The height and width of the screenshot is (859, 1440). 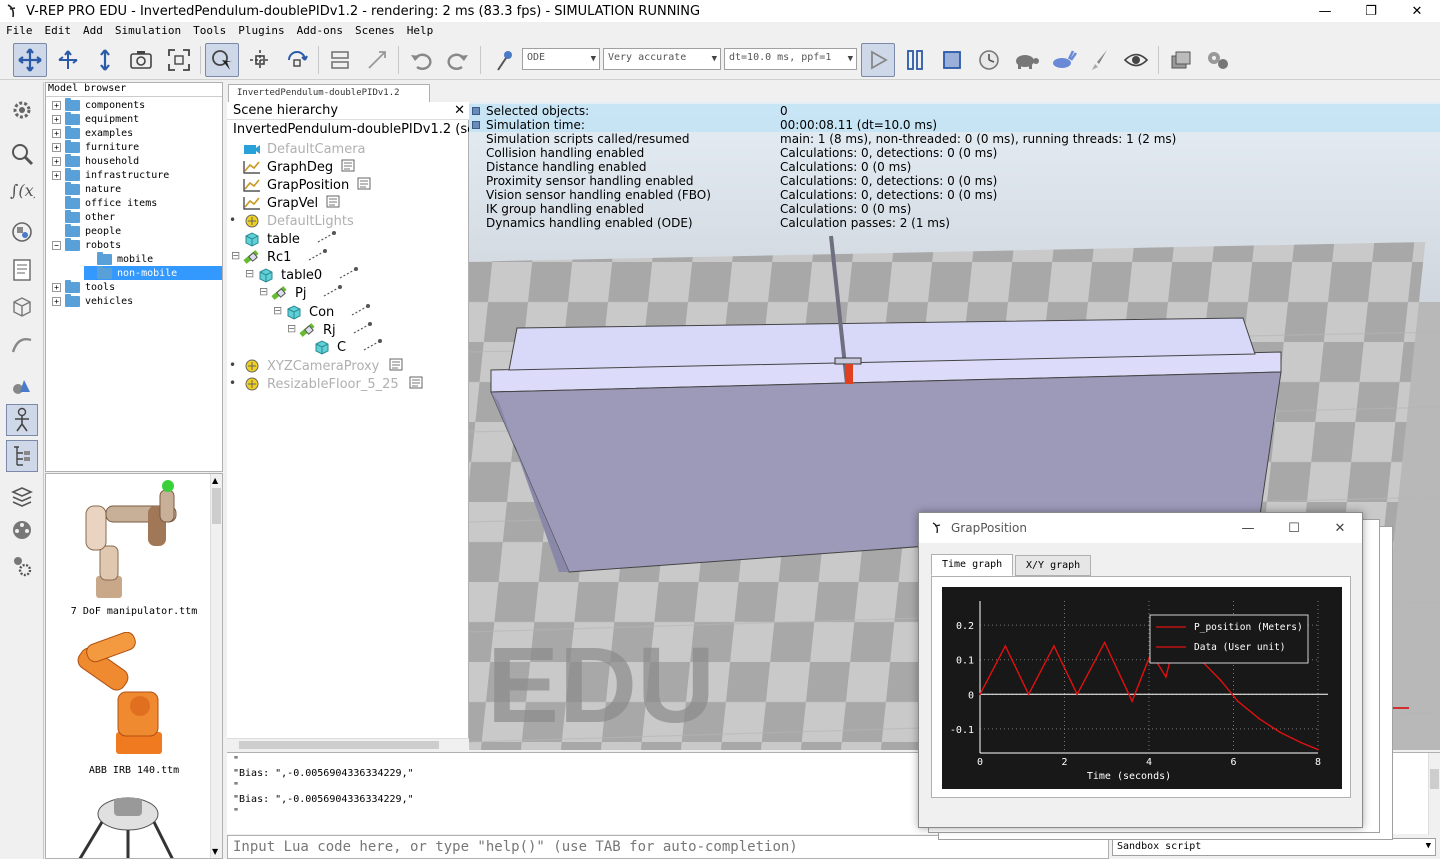 I want to click on pause-simulation-button, so click(x=915, y=60).